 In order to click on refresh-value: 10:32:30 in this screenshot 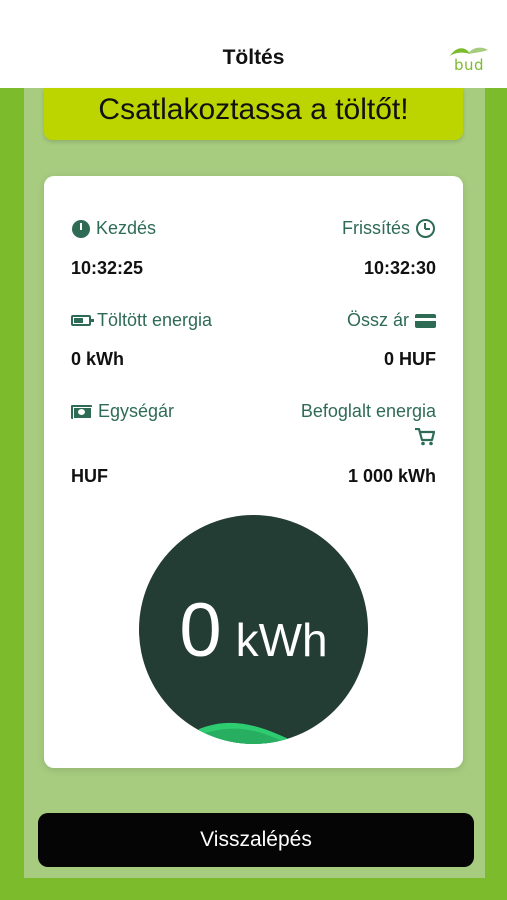, I will do `click(399, 268)`.